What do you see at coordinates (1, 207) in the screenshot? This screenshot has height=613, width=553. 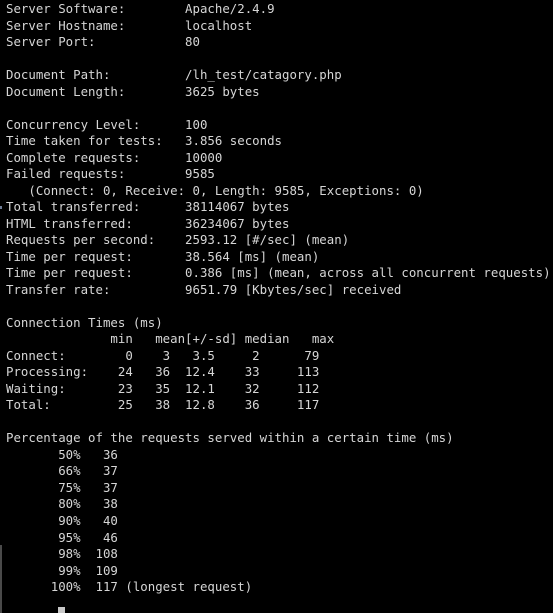 I see `scrollbar-marker` at bounding box center [1, 207].